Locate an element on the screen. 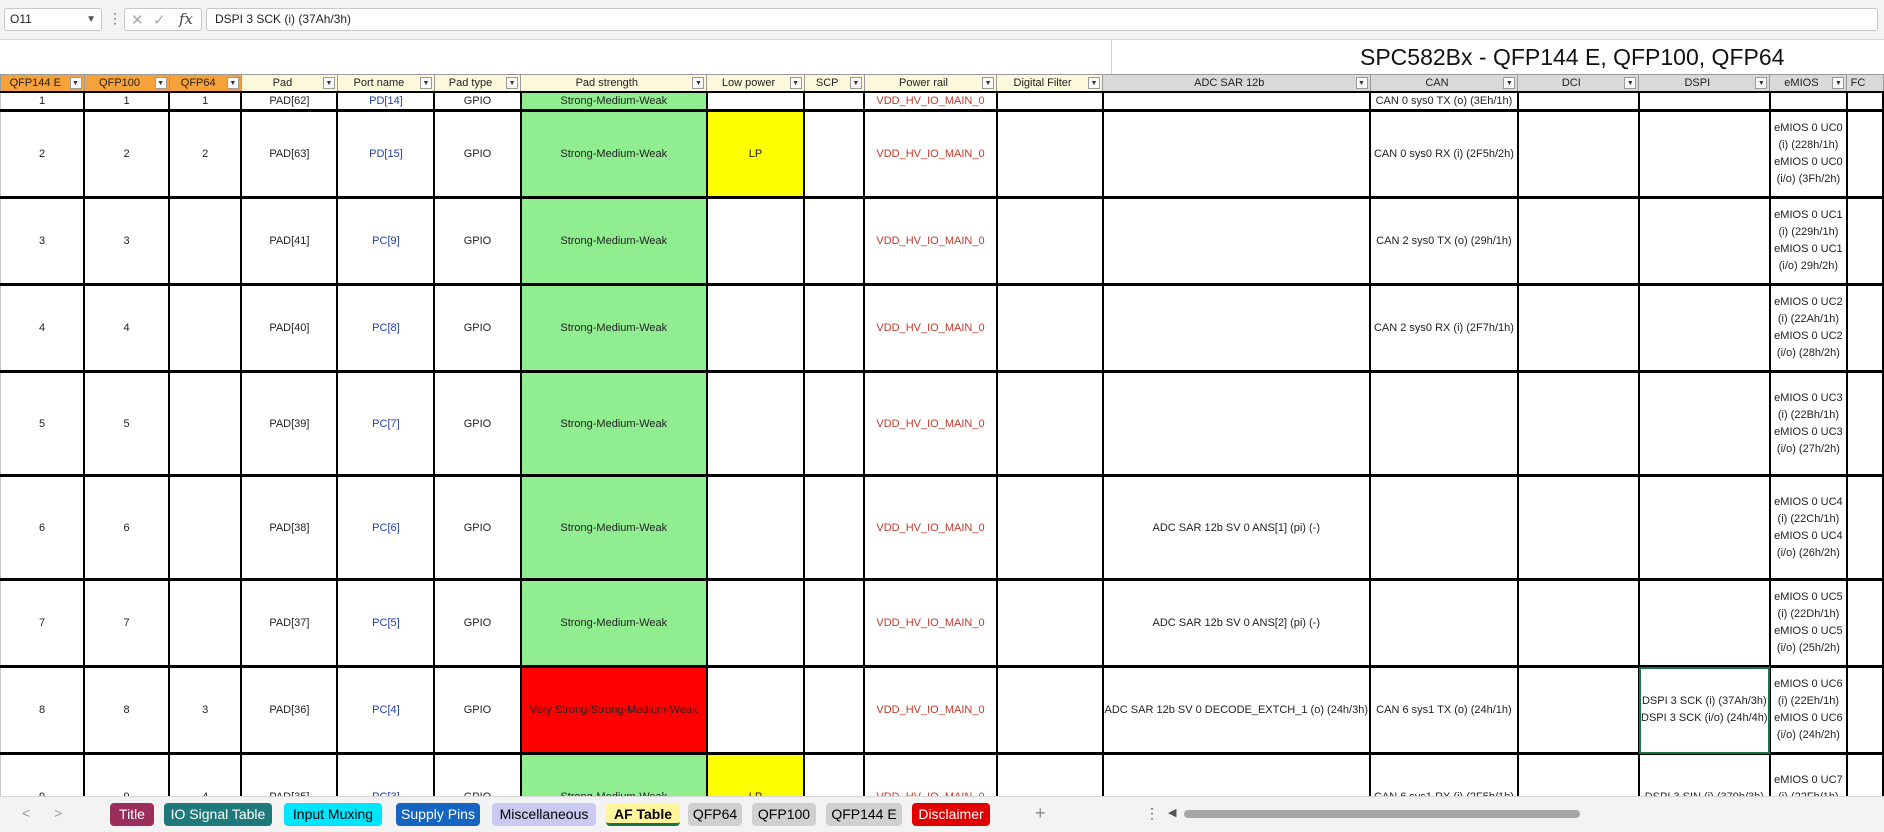 This screenshot has width=1884, height=832. name-box: O11 ▼ is located at coordinates (53, 19).